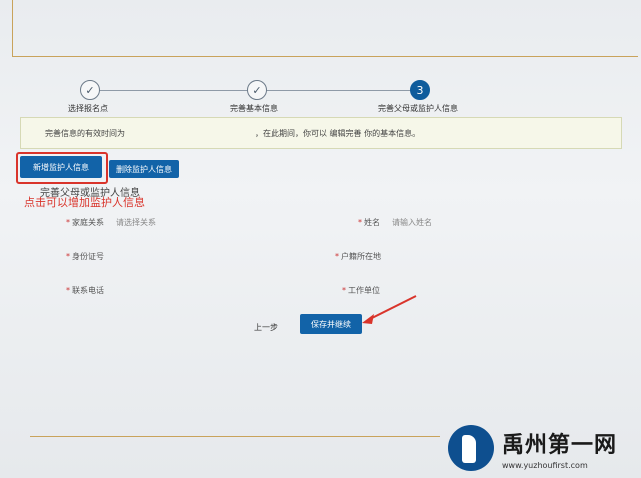 This screenshot has width=641, height=478. I want to click on progress-steps: ✓ 选择报名点 ✓ 完善基本信息 3 完善父母或监护人信息, so click(280, 100).